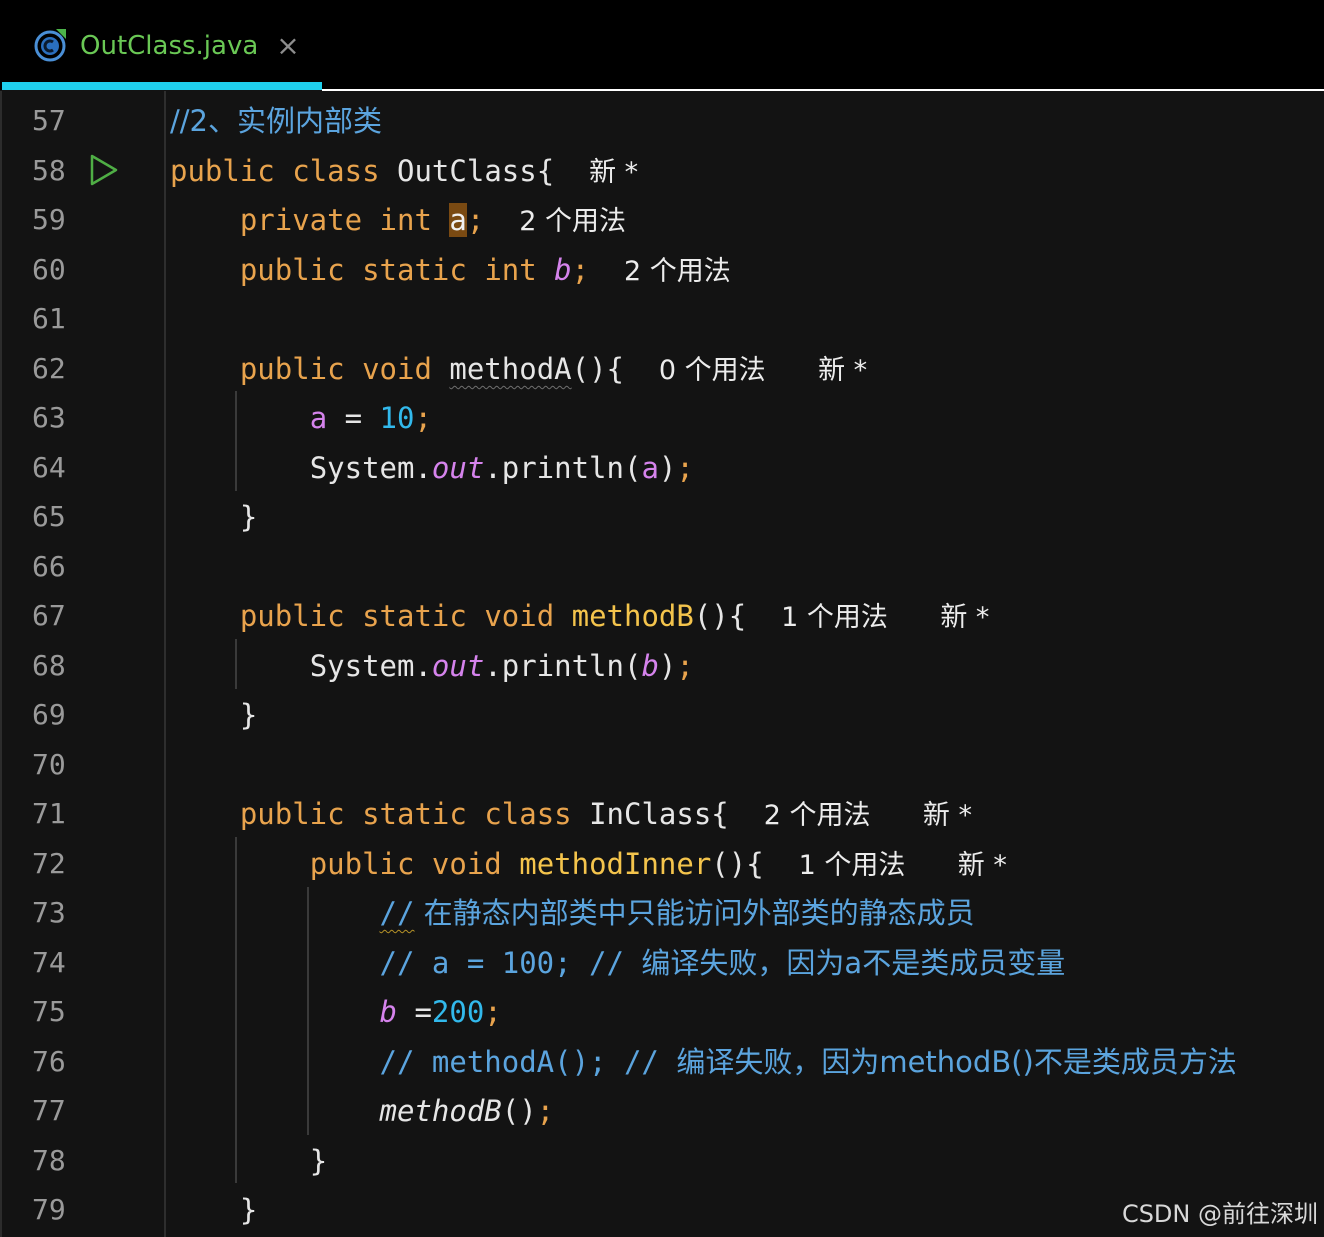 Image resolution: width=1324 pixels, height=1237 pixels. Describe the element at coordinates (632, 616) in the screenshot. I see `method-name: methodB` at that location.